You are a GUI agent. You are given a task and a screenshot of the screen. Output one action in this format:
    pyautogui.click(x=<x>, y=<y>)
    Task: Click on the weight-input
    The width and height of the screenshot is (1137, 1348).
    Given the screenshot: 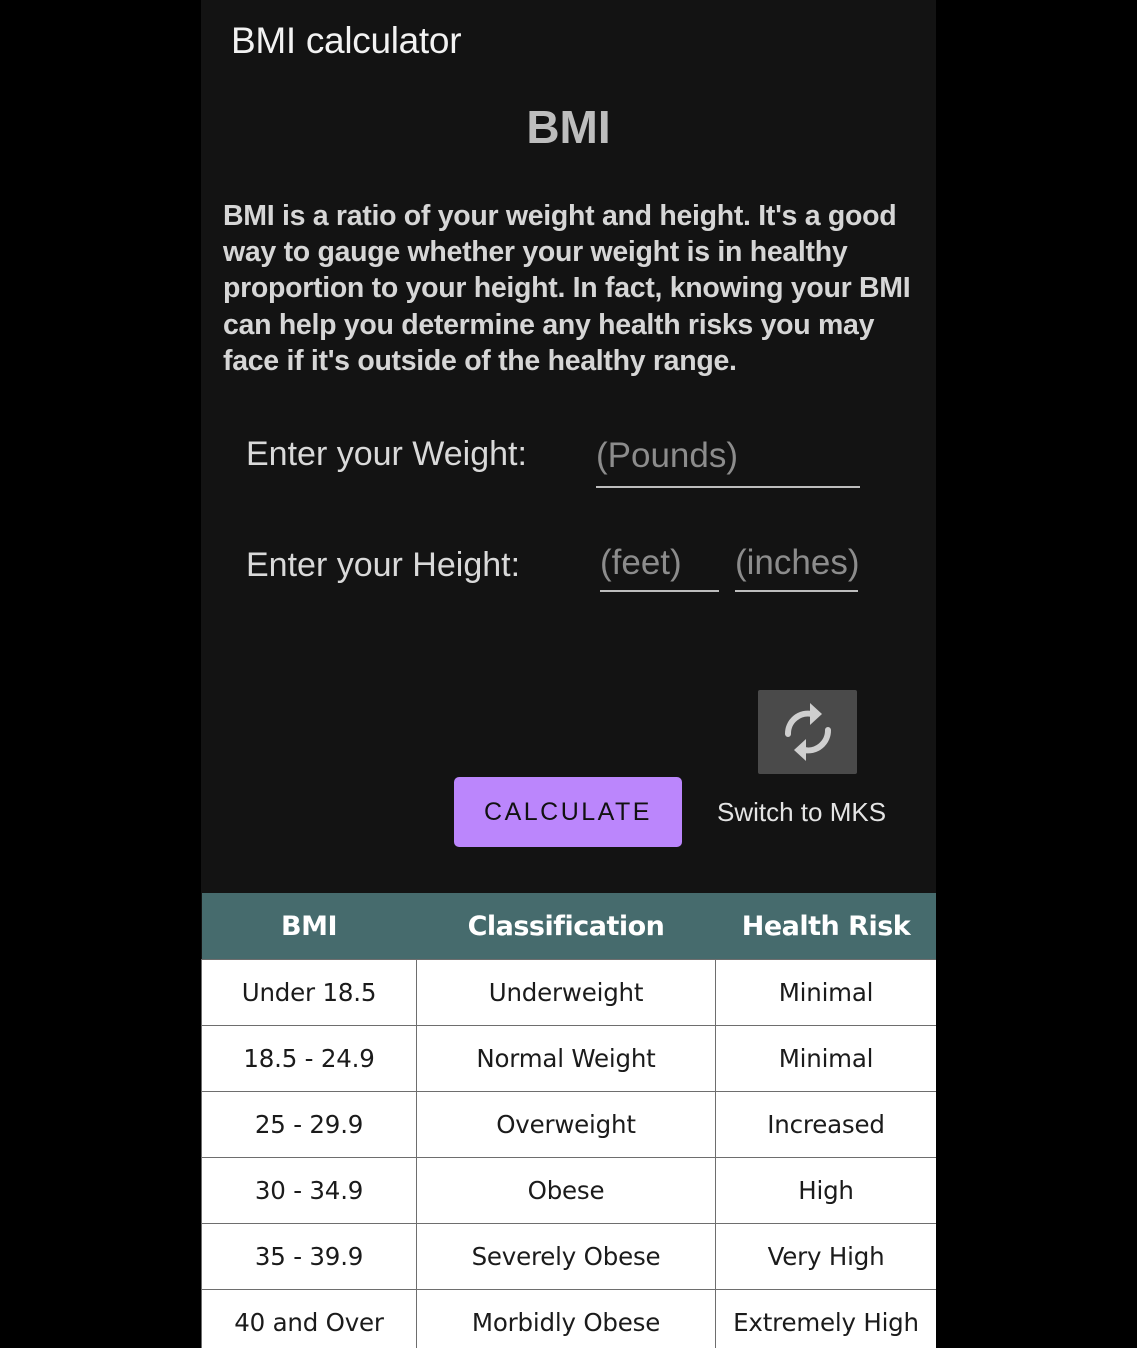 What is the action you would take?
    pyautogui.click(x=728, y=456)
    